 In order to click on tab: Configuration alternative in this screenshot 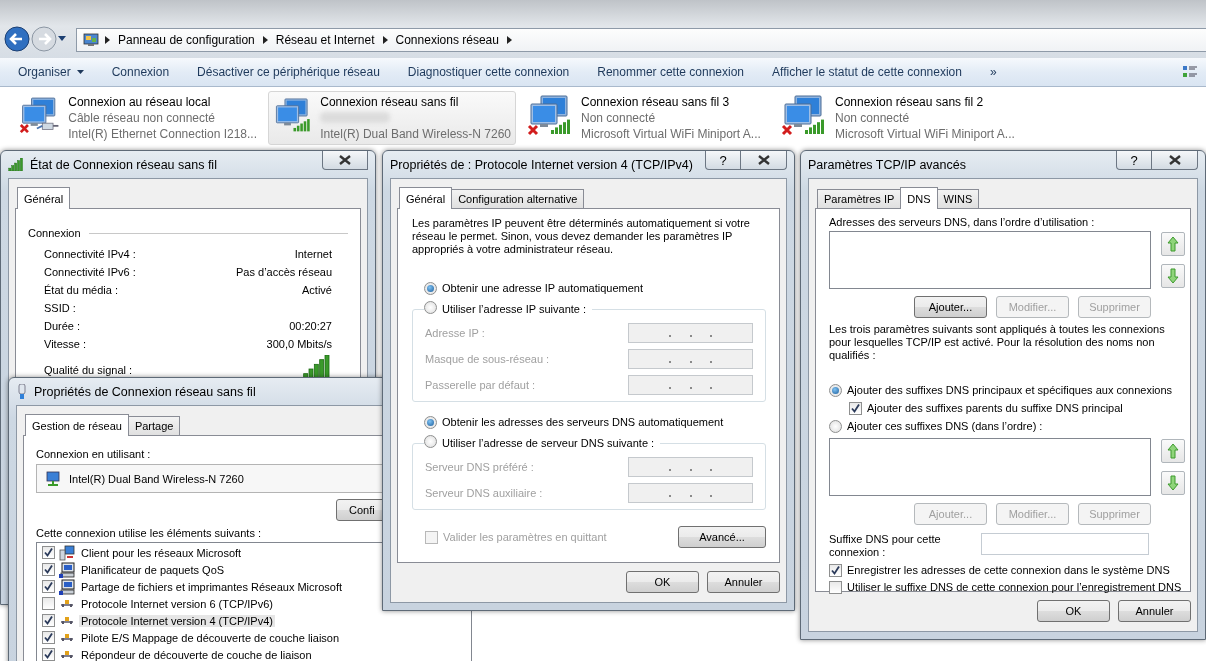, I will do `click(518, 198)`.